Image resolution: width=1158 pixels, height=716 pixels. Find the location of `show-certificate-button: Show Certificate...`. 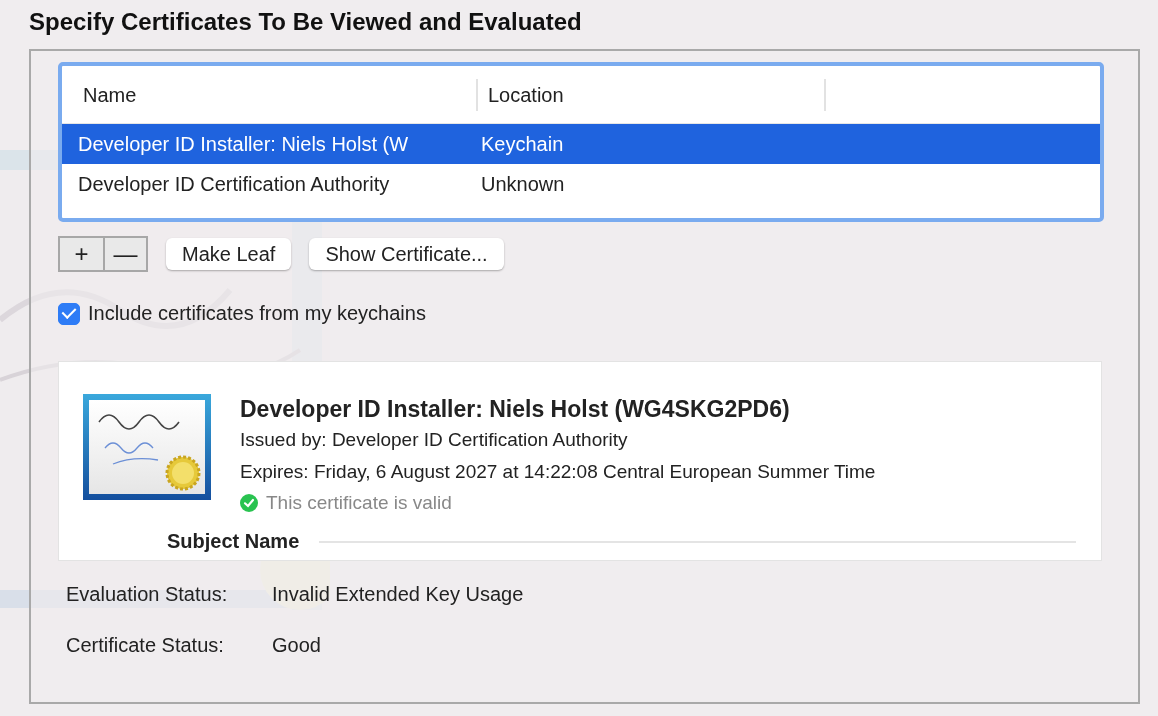

show-certificate-button: Show Certificate... is located at coordinates (406, 254).